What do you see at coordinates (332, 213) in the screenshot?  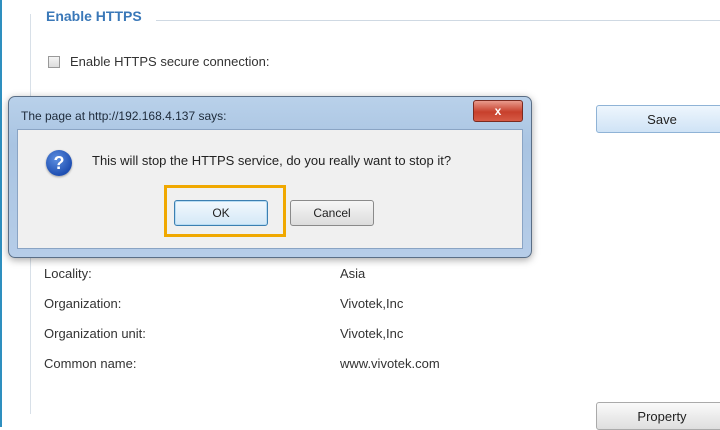 I see `cancel-button: Cancel` at bounding box center [332, 213].